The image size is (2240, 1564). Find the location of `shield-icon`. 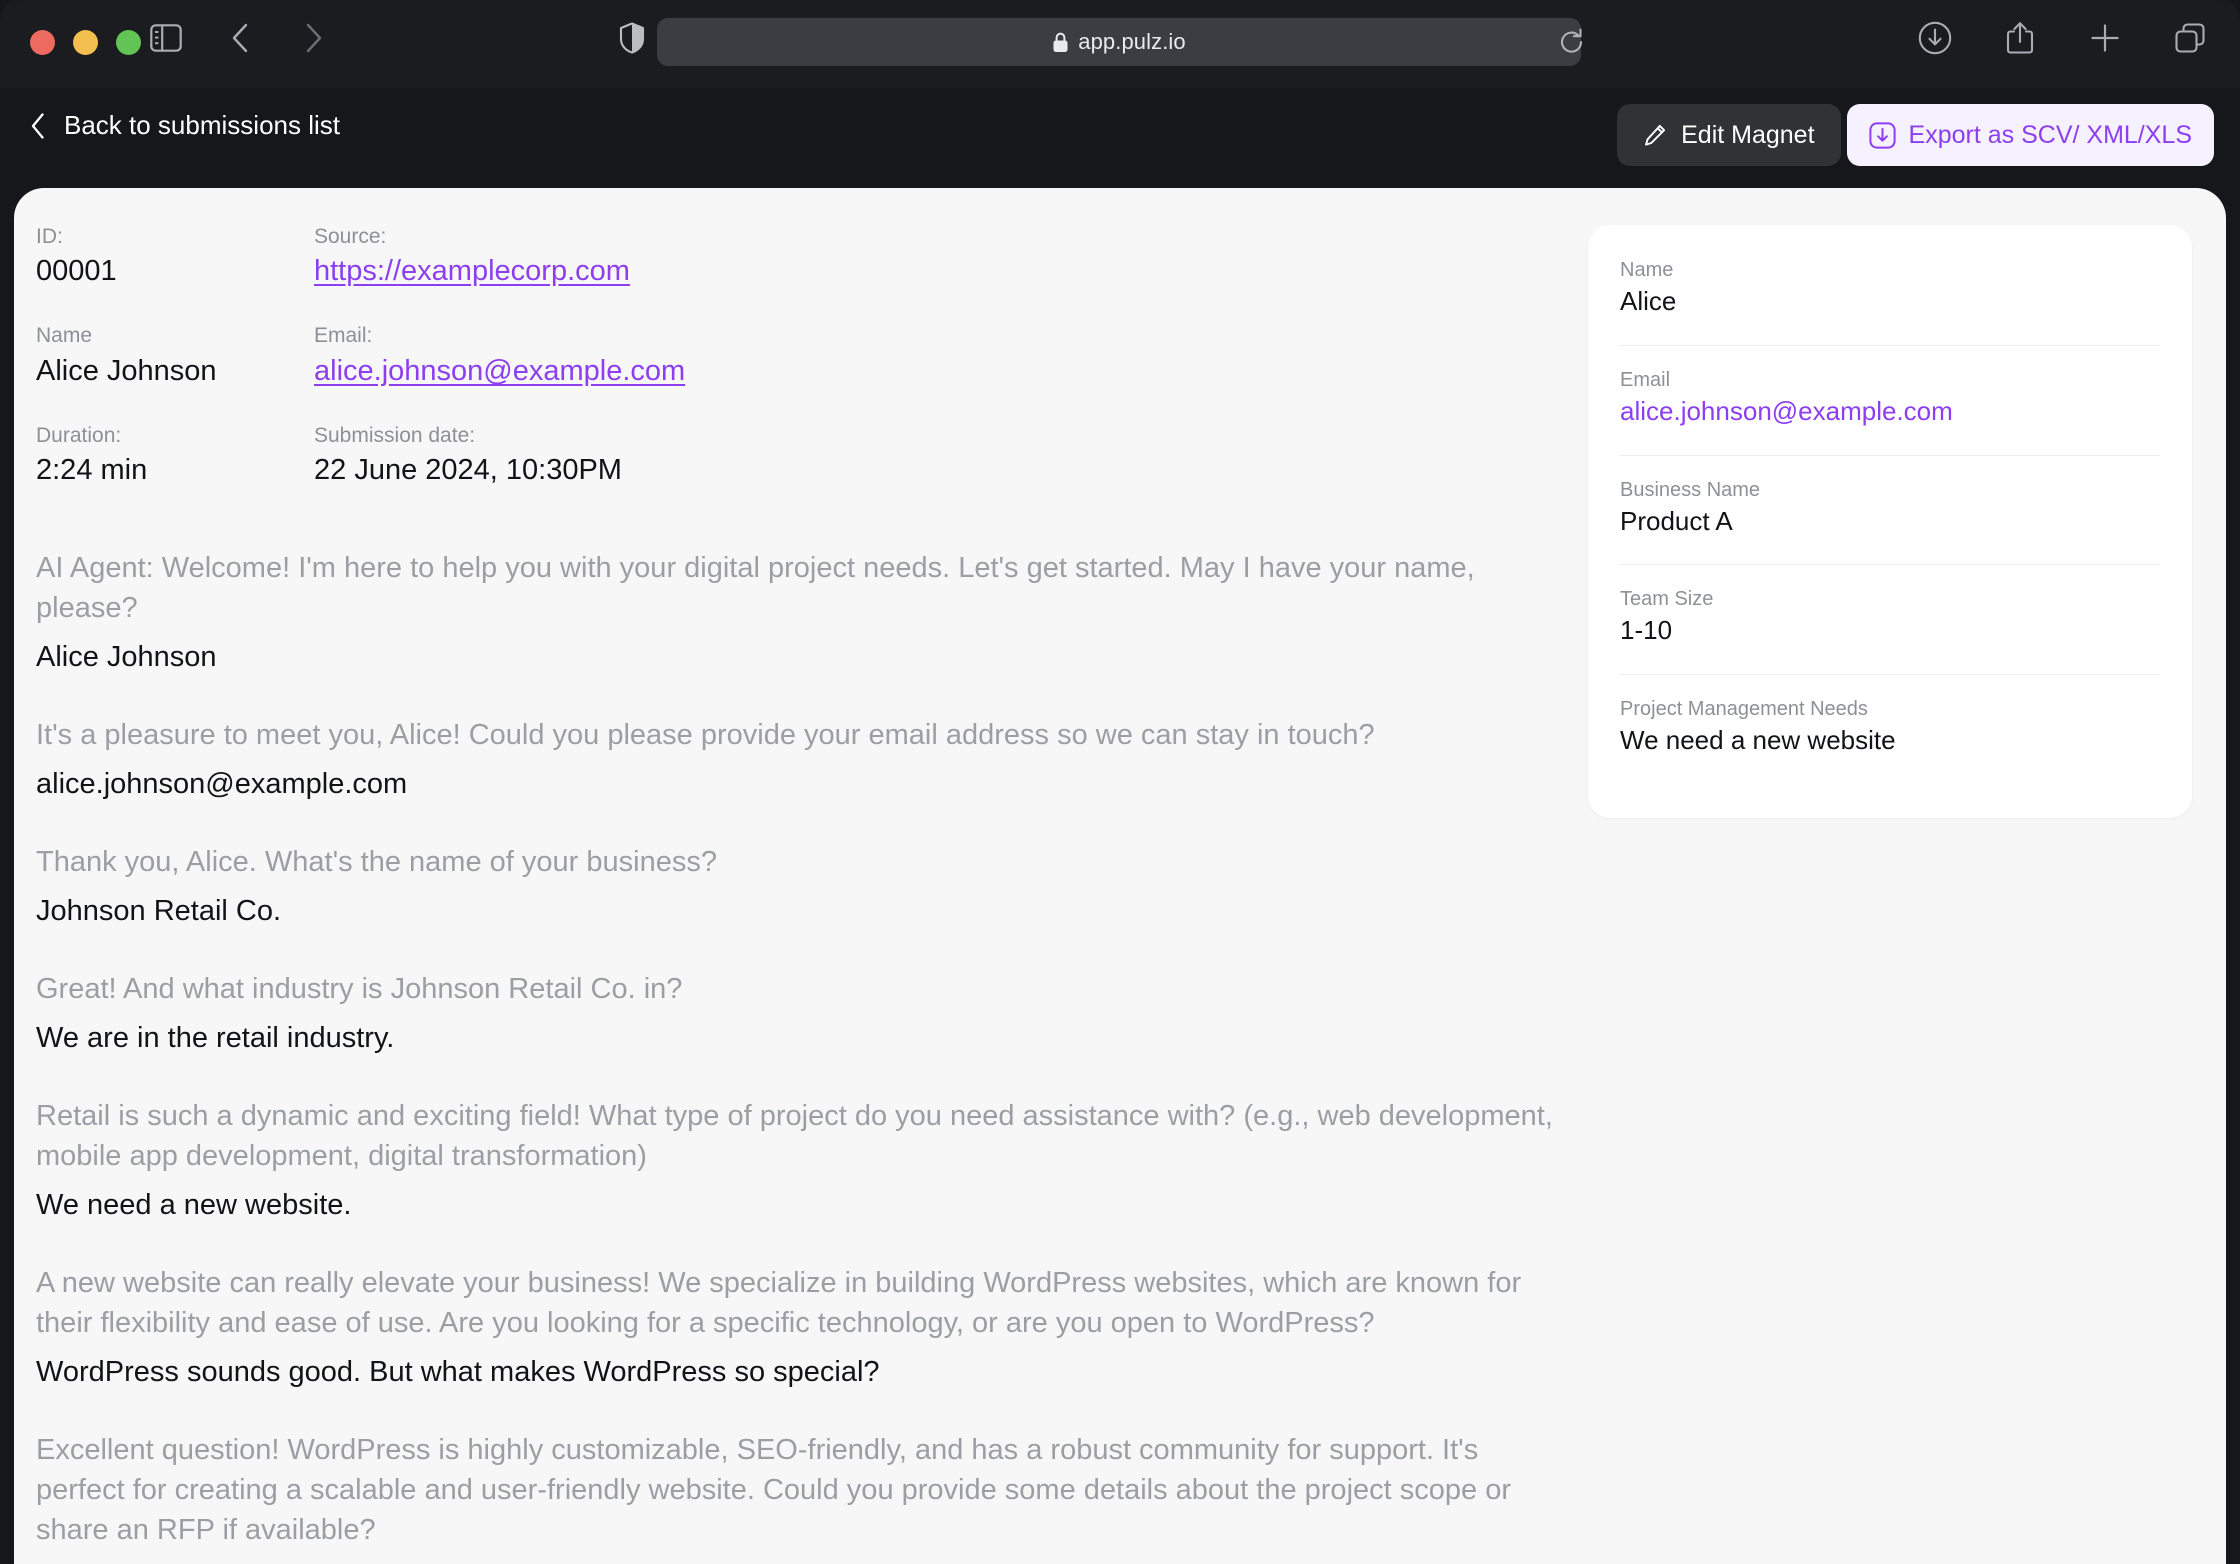

shield-icon is located at coordinates (632, 38).